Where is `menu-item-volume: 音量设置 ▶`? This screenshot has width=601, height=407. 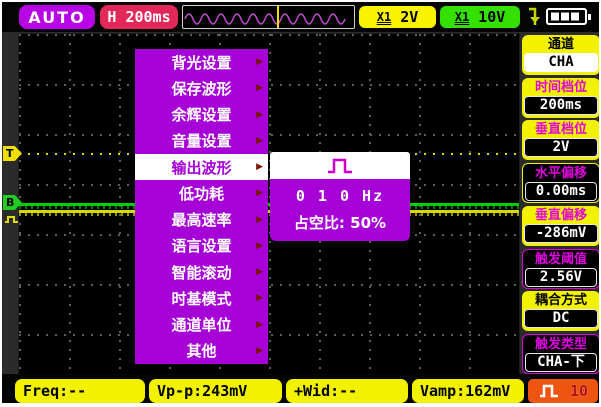 menu-item-volume: 音量设置 ▶ is located at coordinates (201, 141).